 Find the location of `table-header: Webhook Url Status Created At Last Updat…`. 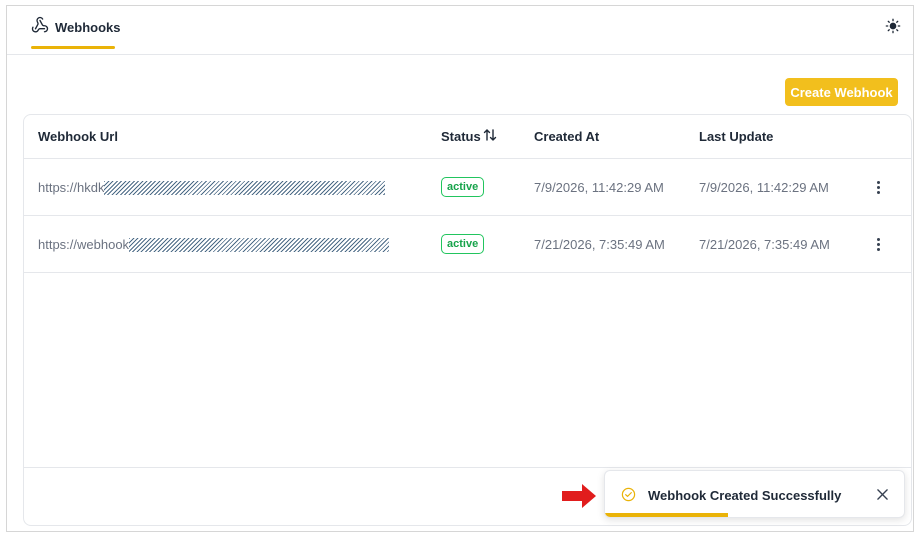

table-header: Webhook Url Status Created At Last Updat… is located at coordinates (467, 137).